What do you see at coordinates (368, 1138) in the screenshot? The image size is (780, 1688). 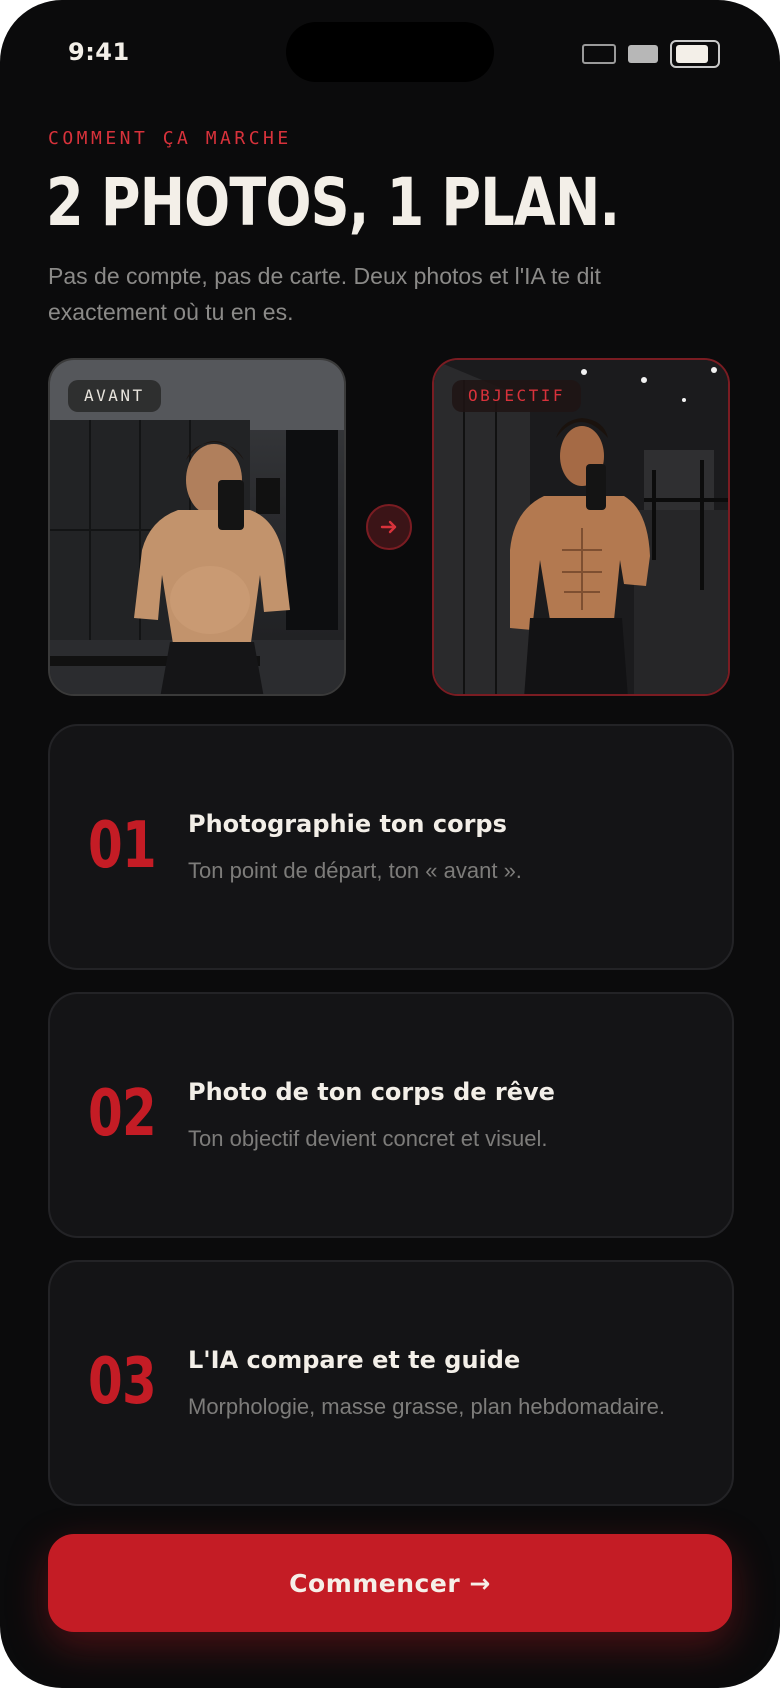 I see `step-description: Ton objectif devient concret et visuel.` at bounding box center [368, 1138].